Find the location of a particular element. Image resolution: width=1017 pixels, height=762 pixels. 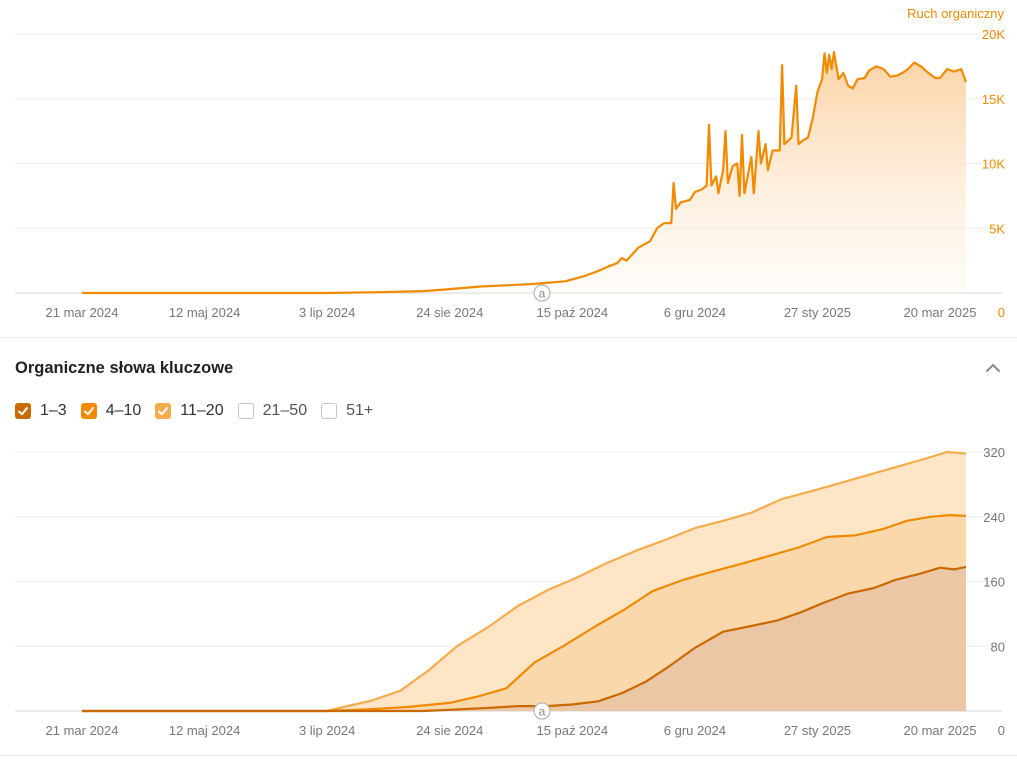

position-filters: 1–3 4–10 11–20 21–50 51+ is located at coordinates (201, 411).